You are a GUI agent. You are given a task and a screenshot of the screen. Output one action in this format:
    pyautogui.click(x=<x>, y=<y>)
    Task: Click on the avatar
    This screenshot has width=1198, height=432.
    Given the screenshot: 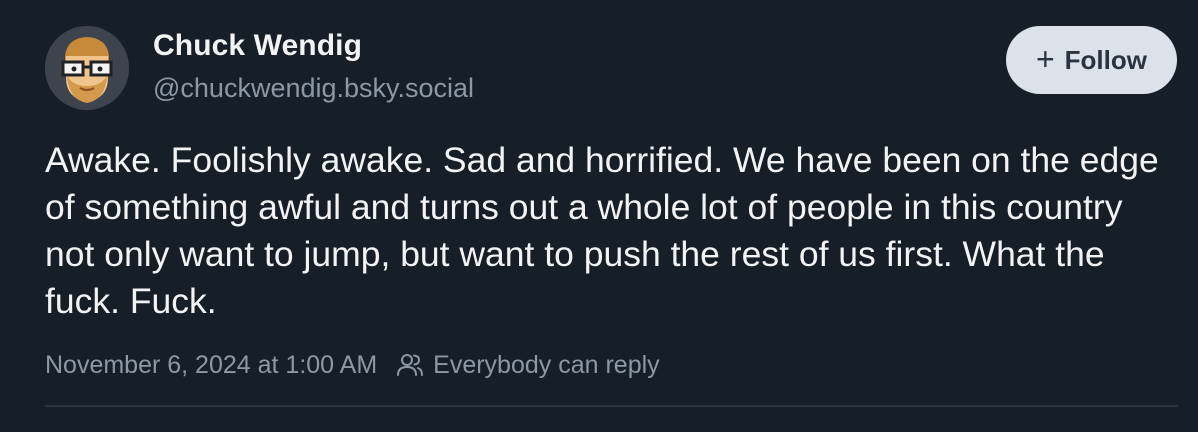 What is the action you would take?
    pyautogui.click(x=87, y=68)
    